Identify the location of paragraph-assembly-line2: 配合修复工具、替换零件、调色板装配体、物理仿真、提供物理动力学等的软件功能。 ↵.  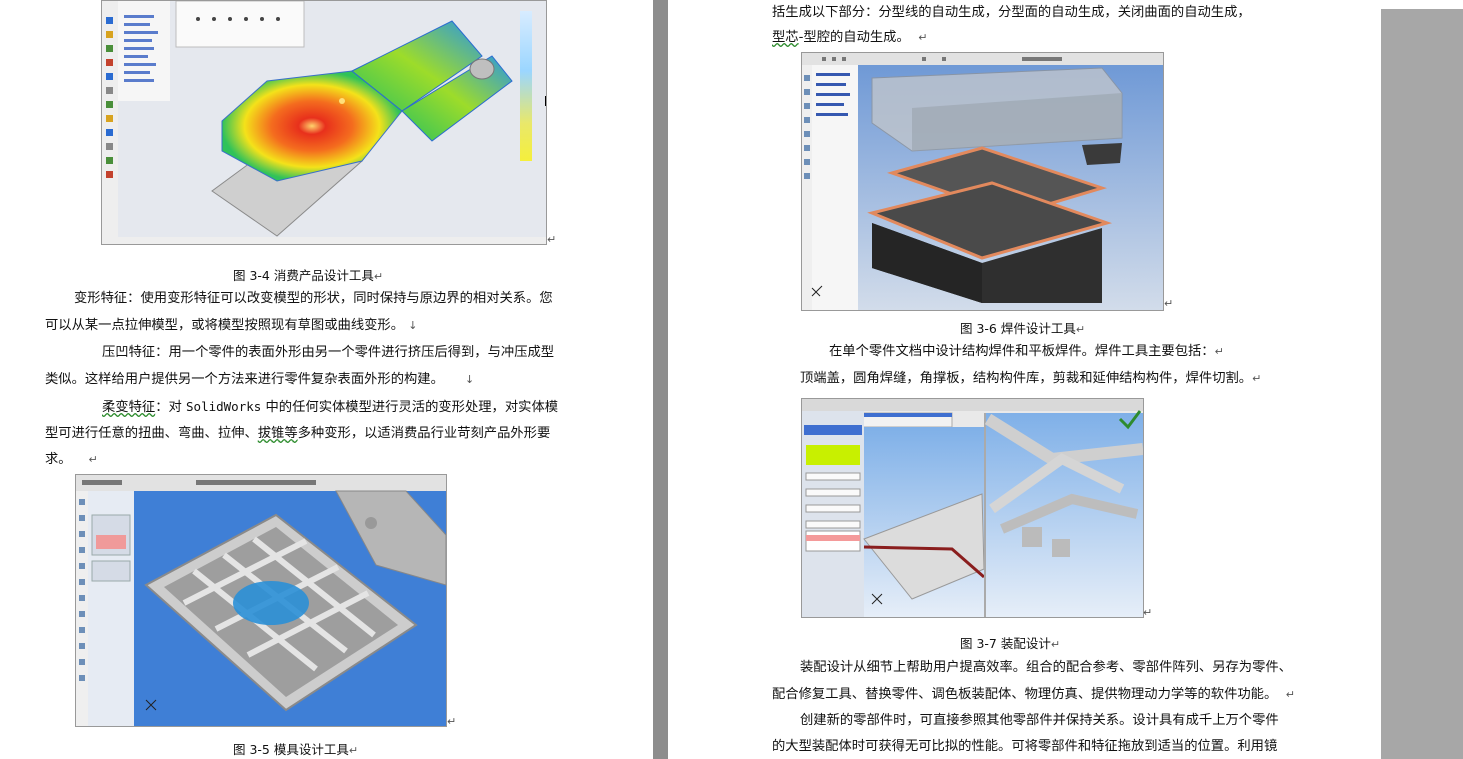
(1033, 694).